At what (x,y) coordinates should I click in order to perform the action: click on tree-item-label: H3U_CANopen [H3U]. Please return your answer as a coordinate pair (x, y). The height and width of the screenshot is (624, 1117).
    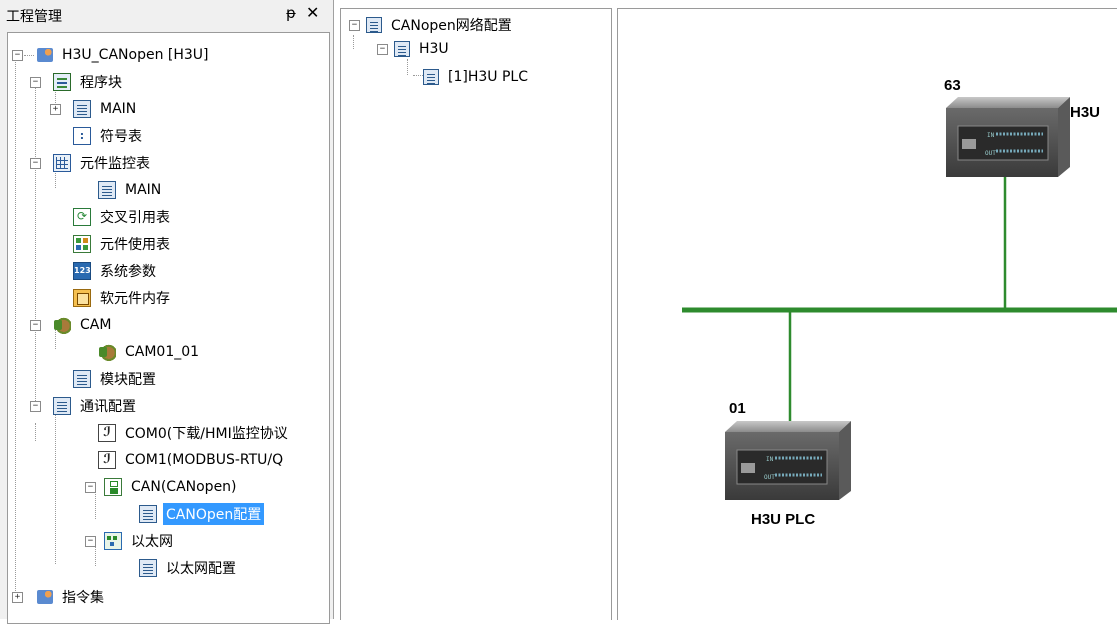
    Looking at the image, I should click on (135, 55).